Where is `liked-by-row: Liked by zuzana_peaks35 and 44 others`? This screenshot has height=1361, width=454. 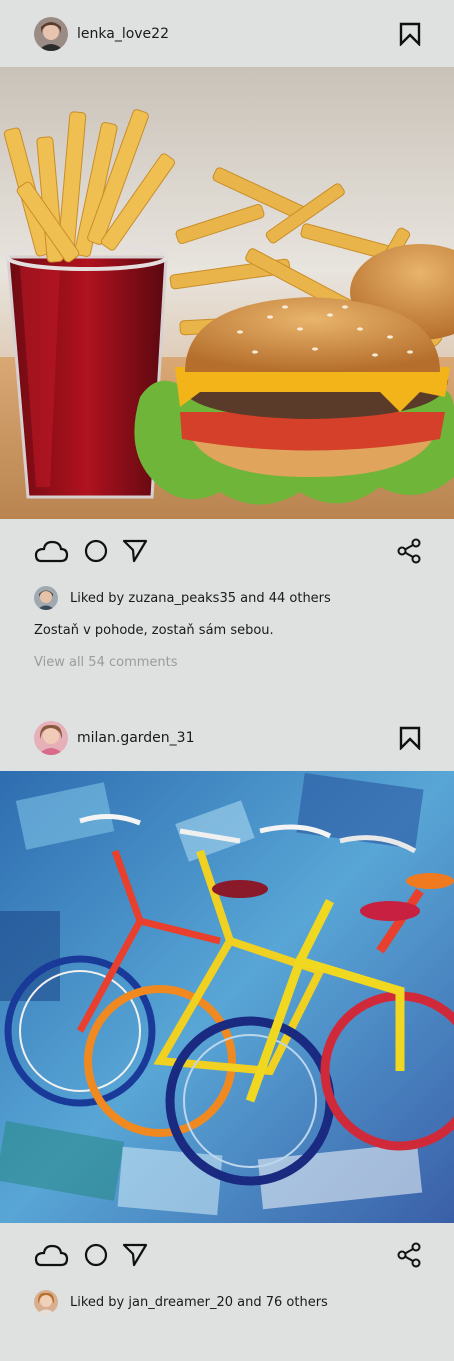 liked-by-row: Liked by zuzana_peaks35 and 44 others is located at coordinates (227, 598).